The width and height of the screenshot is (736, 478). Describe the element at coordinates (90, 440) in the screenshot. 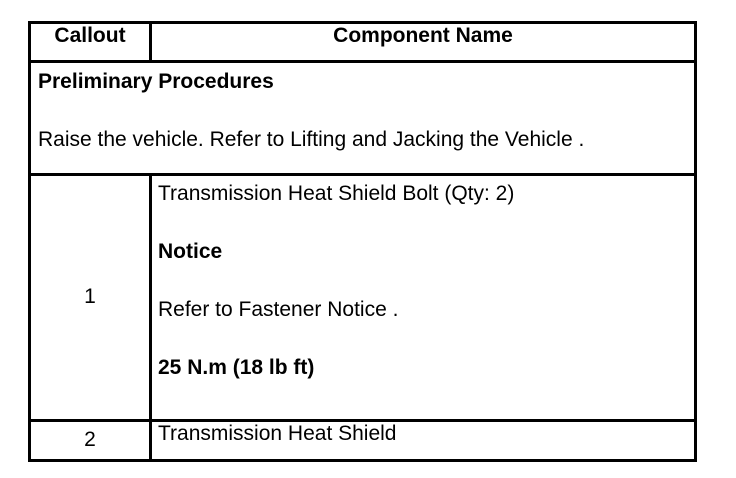

I see `callout-number: 2` at that location.